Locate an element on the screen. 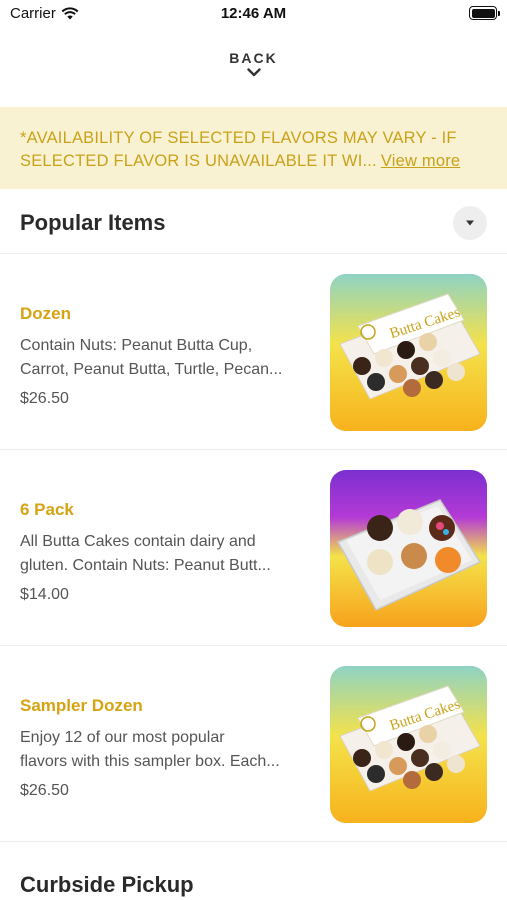  item-name: Dozen is located at coordinates (45, 313).